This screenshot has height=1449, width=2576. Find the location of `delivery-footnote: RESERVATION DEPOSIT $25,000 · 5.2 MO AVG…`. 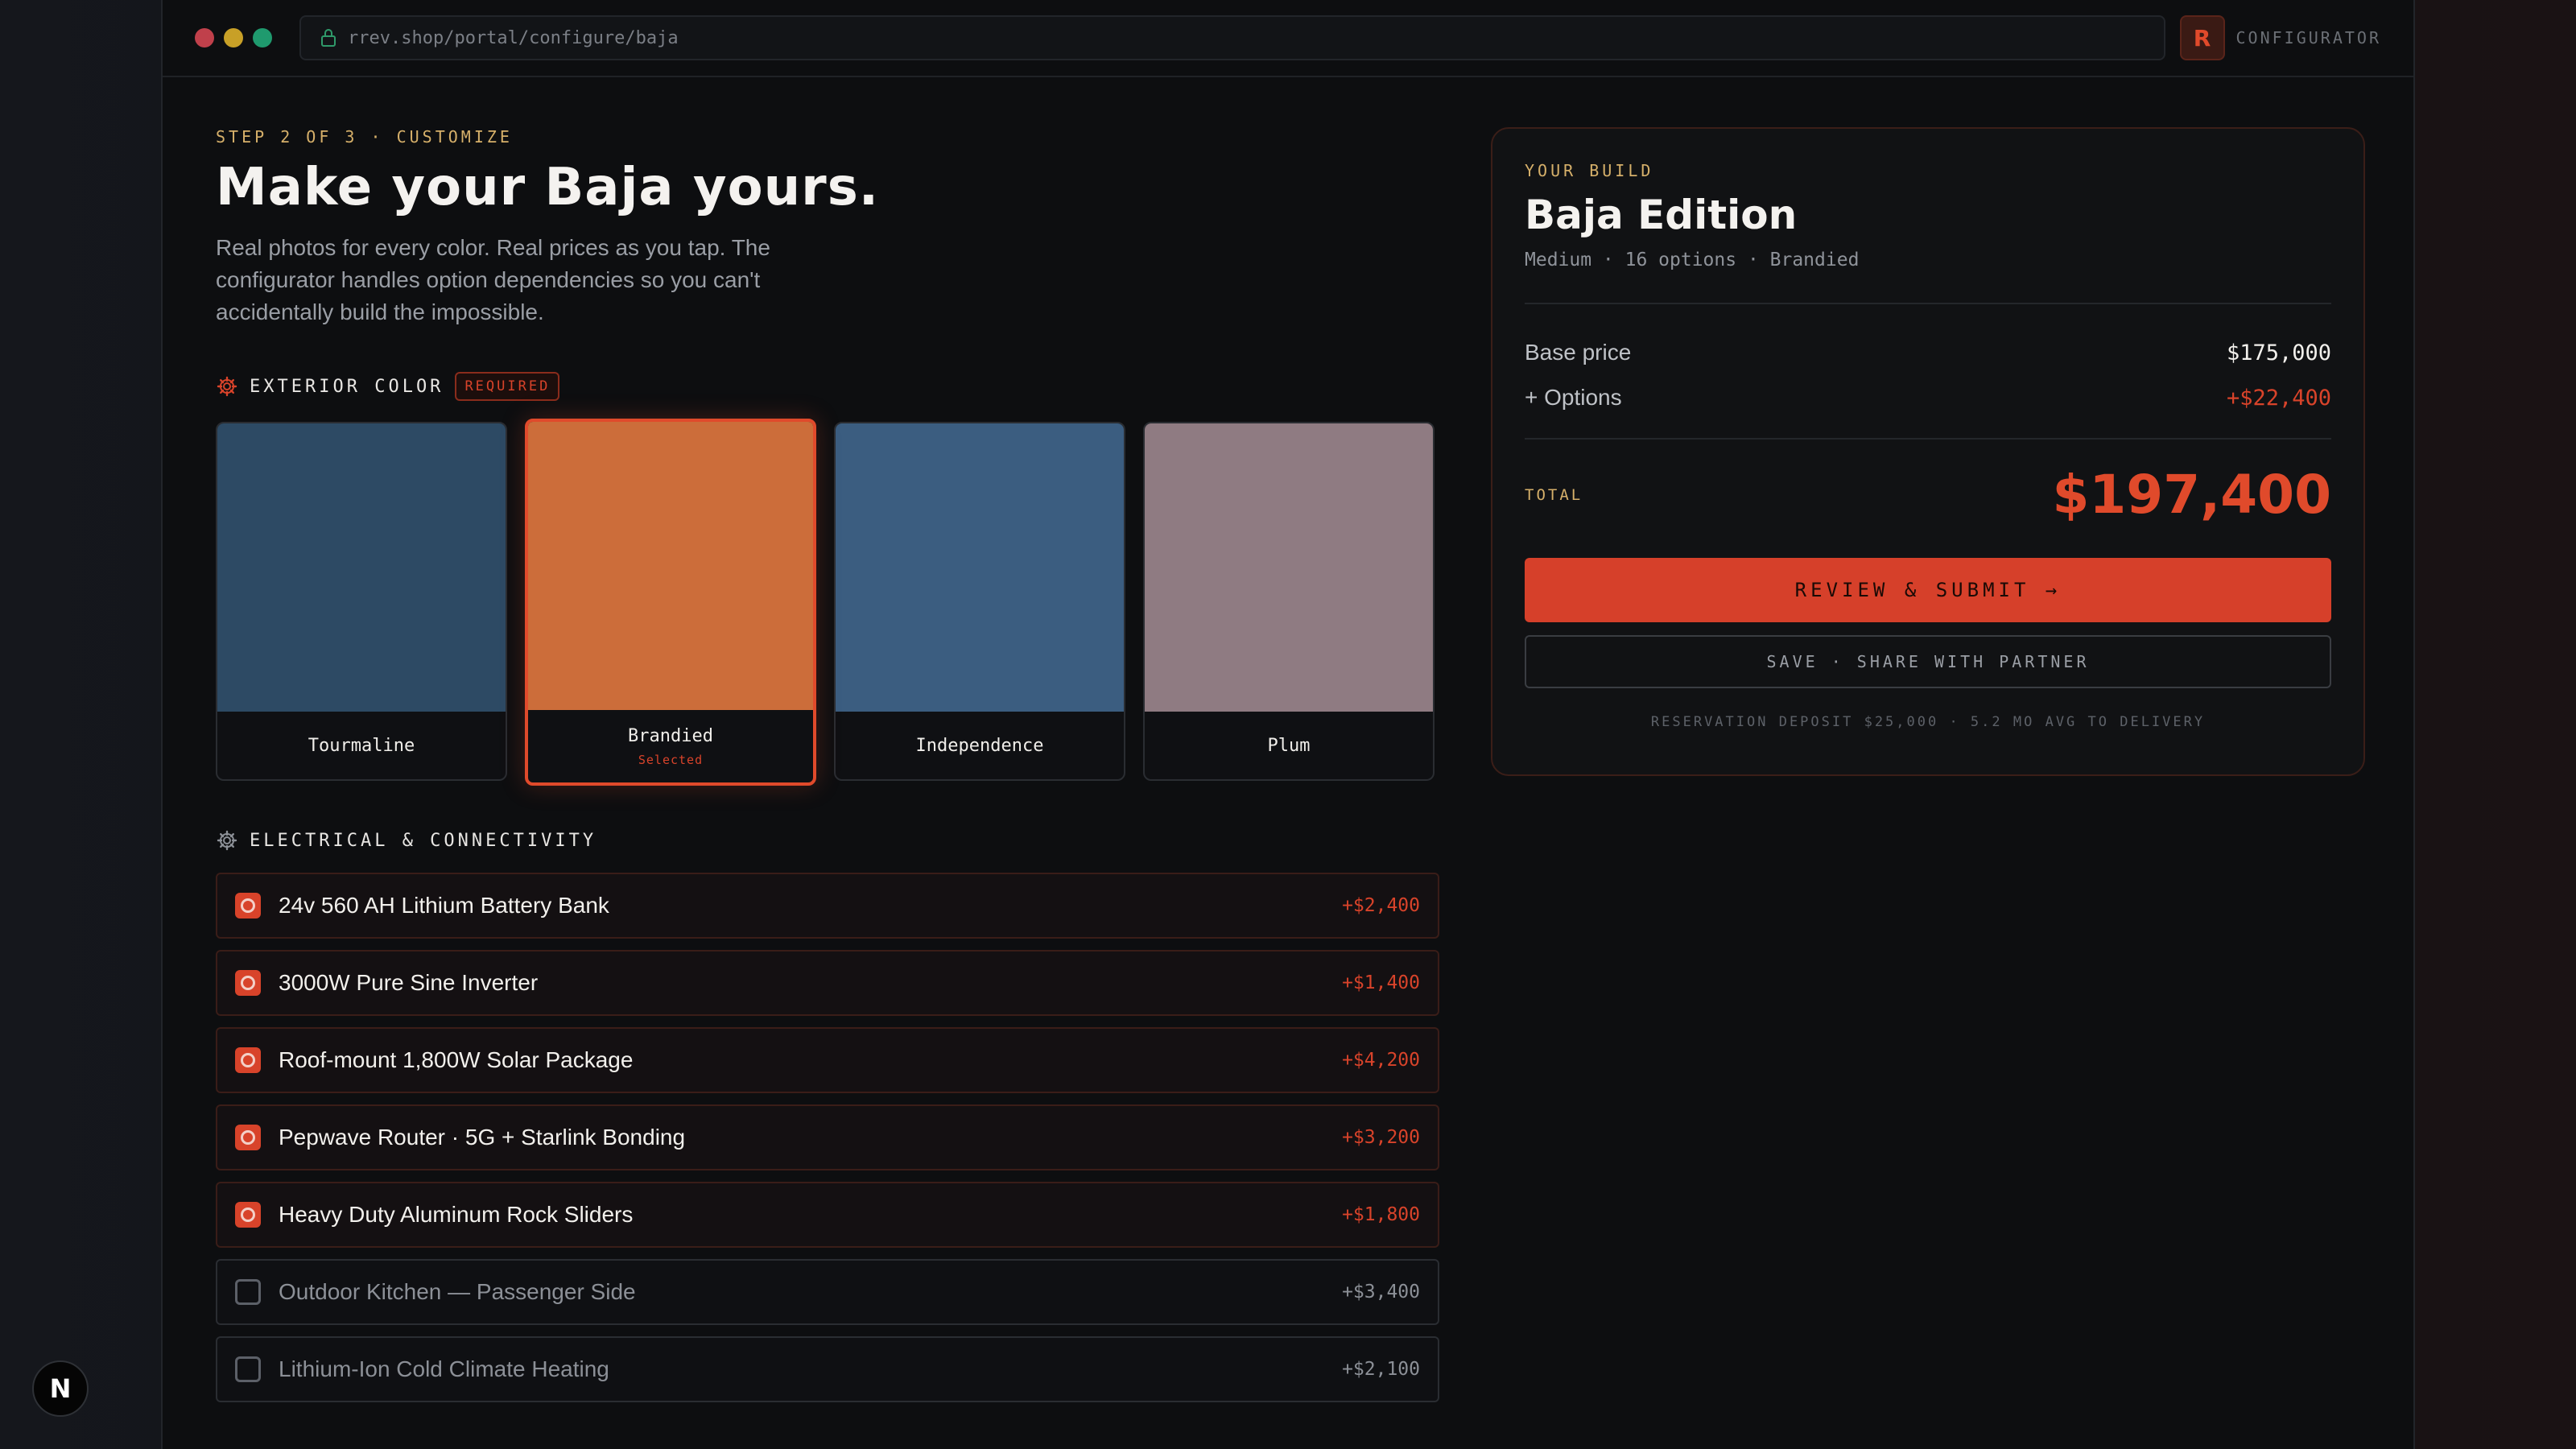

delivery-footnote: RESERVATION DEPOSIT $25,000 · 5.2 MO AVG… is located at coordinates (1928, 722).